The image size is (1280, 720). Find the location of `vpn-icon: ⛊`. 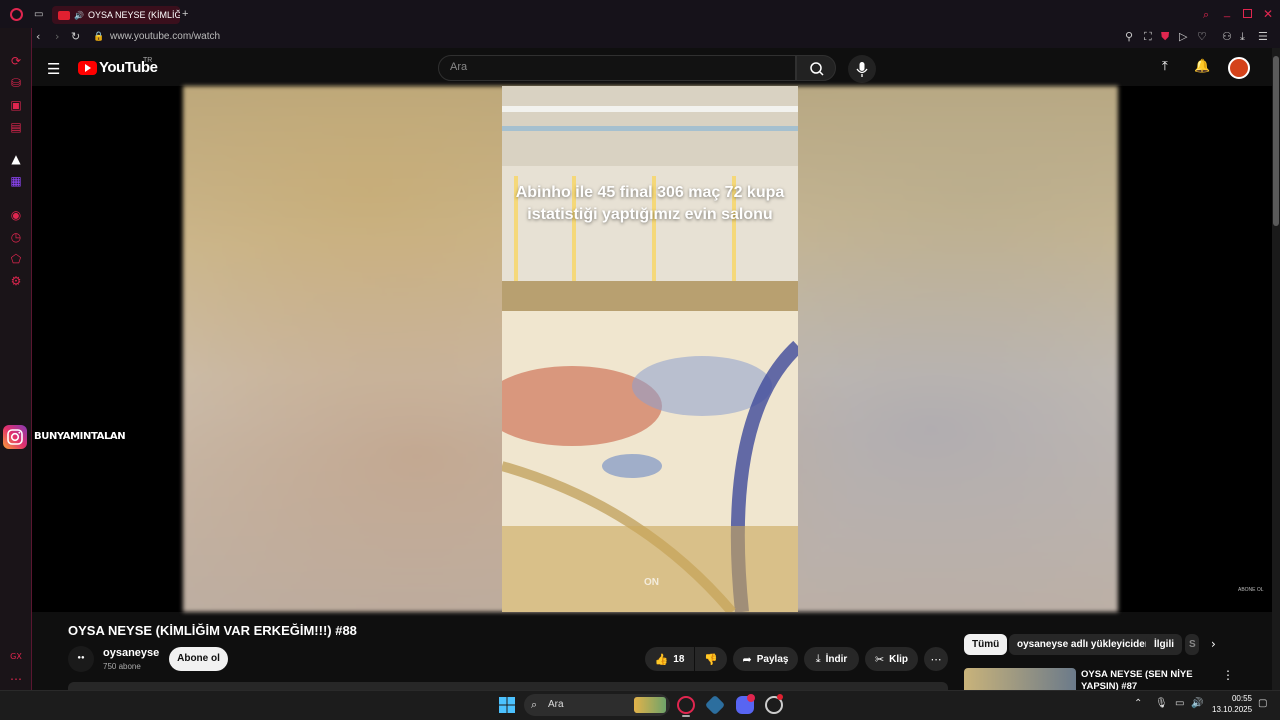

vpn-icon: ⛊ is located at coordinates (1165, 37).